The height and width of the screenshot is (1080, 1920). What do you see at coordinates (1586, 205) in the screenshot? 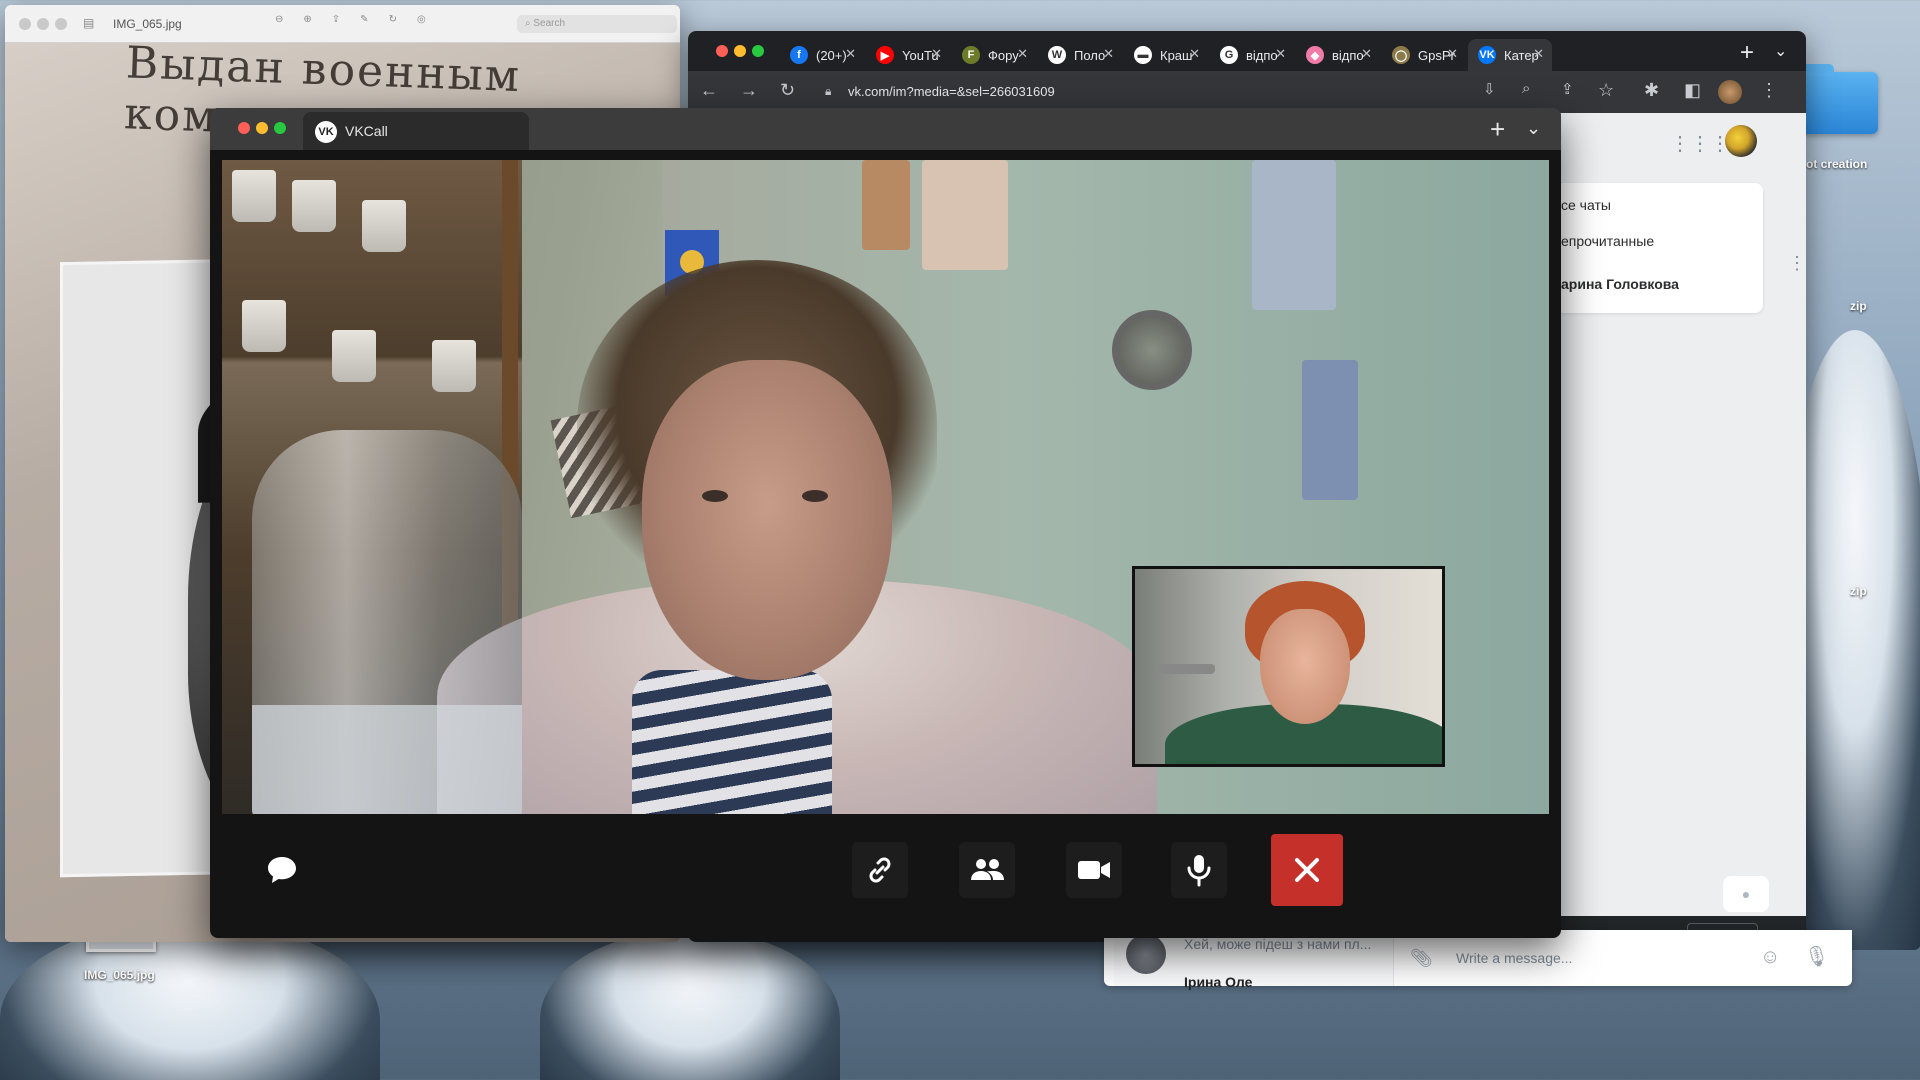
I see `filter-all-chats: се чаты` at bounding box center [1586, 205].